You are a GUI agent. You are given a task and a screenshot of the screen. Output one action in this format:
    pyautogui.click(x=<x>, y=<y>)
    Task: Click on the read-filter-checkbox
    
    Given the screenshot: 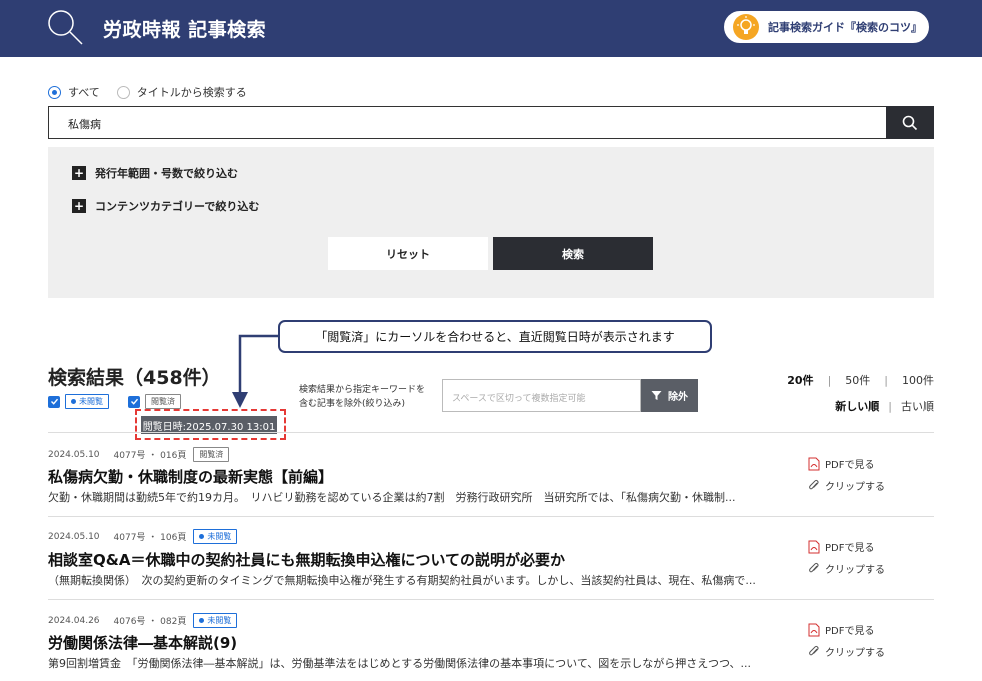 What is the action you would take?
    pyautogui.click(x=134, y=401)
    